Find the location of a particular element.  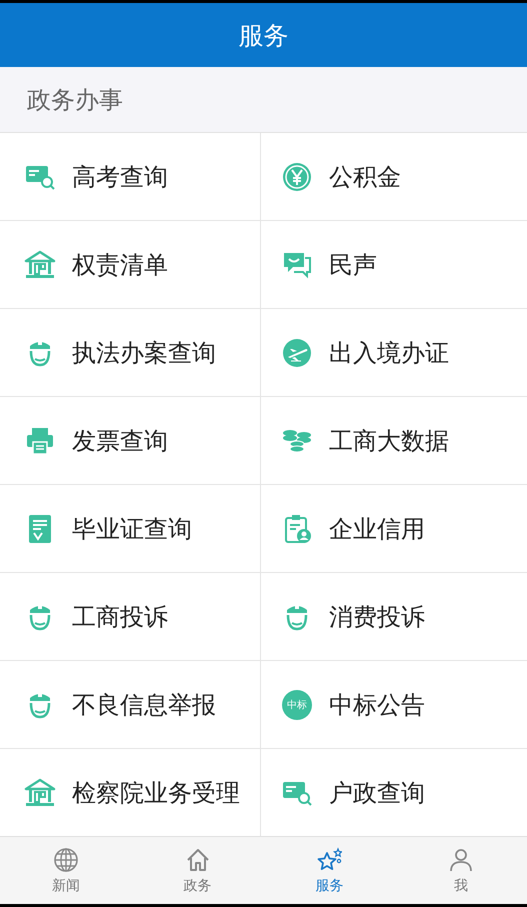

stars-icon is located at coordinates (329, 859).